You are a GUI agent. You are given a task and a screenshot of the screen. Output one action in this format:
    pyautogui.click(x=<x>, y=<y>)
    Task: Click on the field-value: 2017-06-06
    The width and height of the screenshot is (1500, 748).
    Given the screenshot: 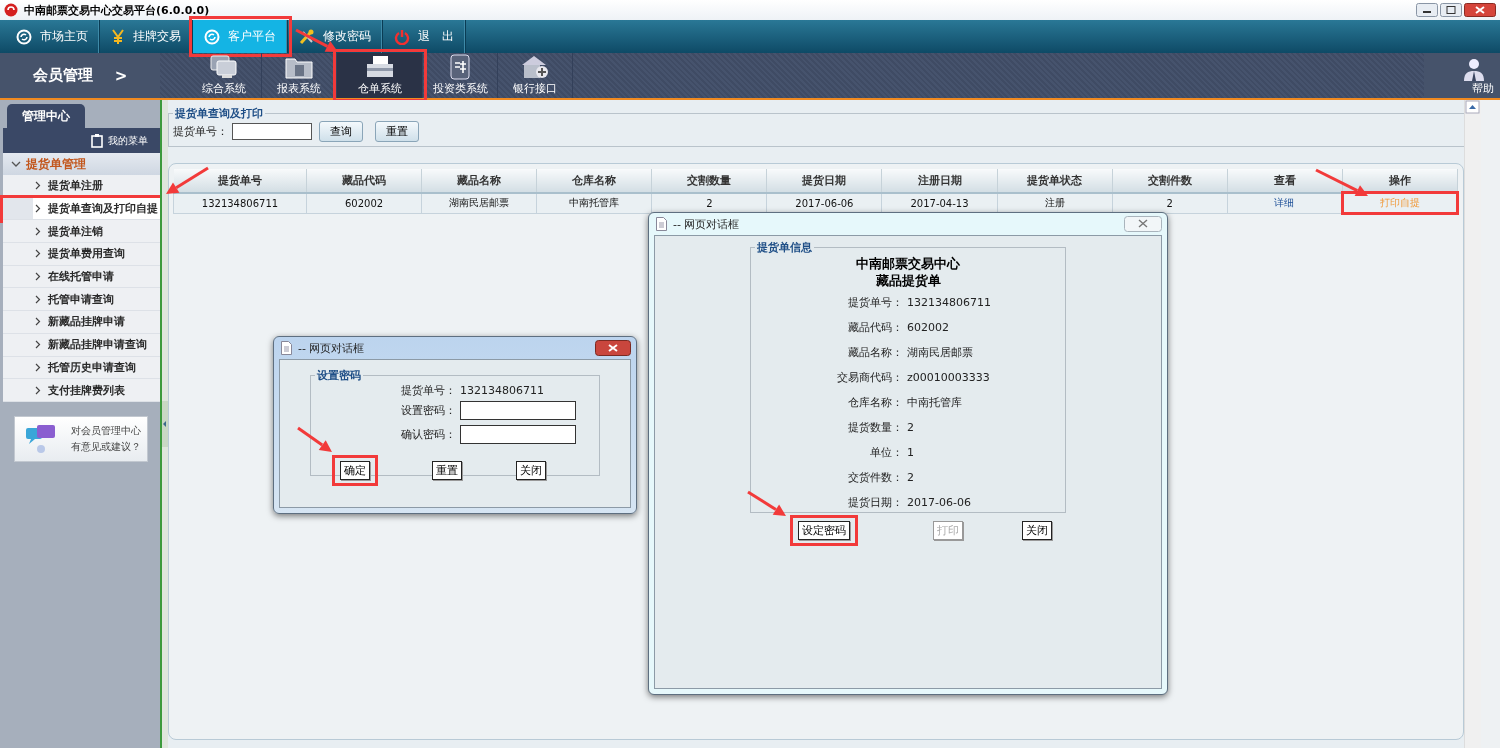 What is the action you would take?
    pyautogui.click(x=939, y=502)
    